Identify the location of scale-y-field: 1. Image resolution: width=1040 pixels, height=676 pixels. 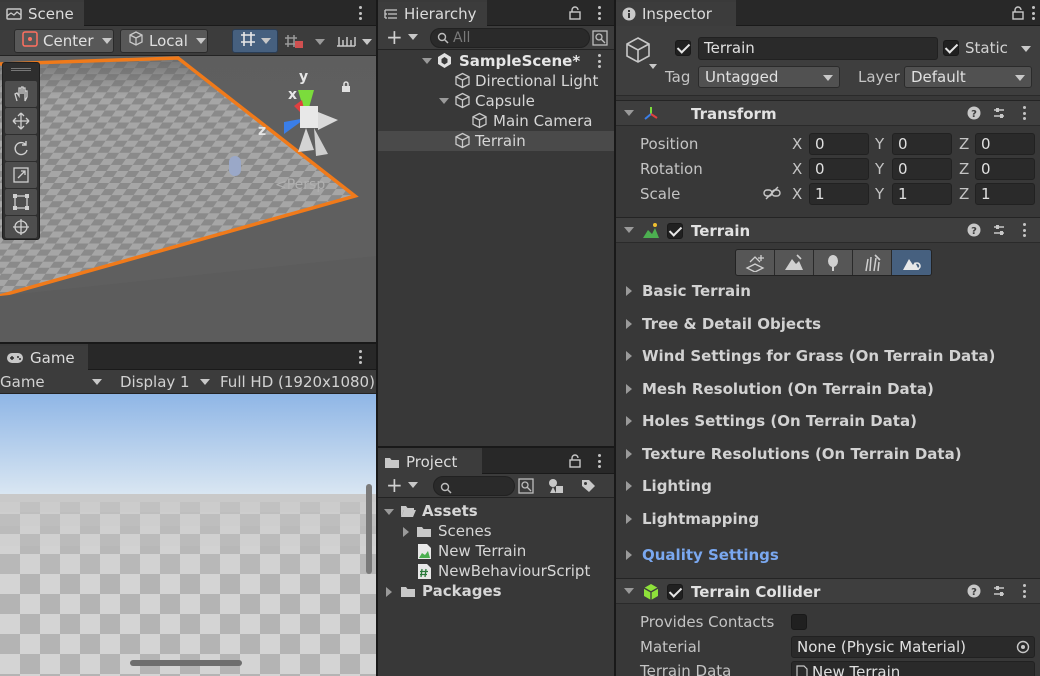
(922, 194).